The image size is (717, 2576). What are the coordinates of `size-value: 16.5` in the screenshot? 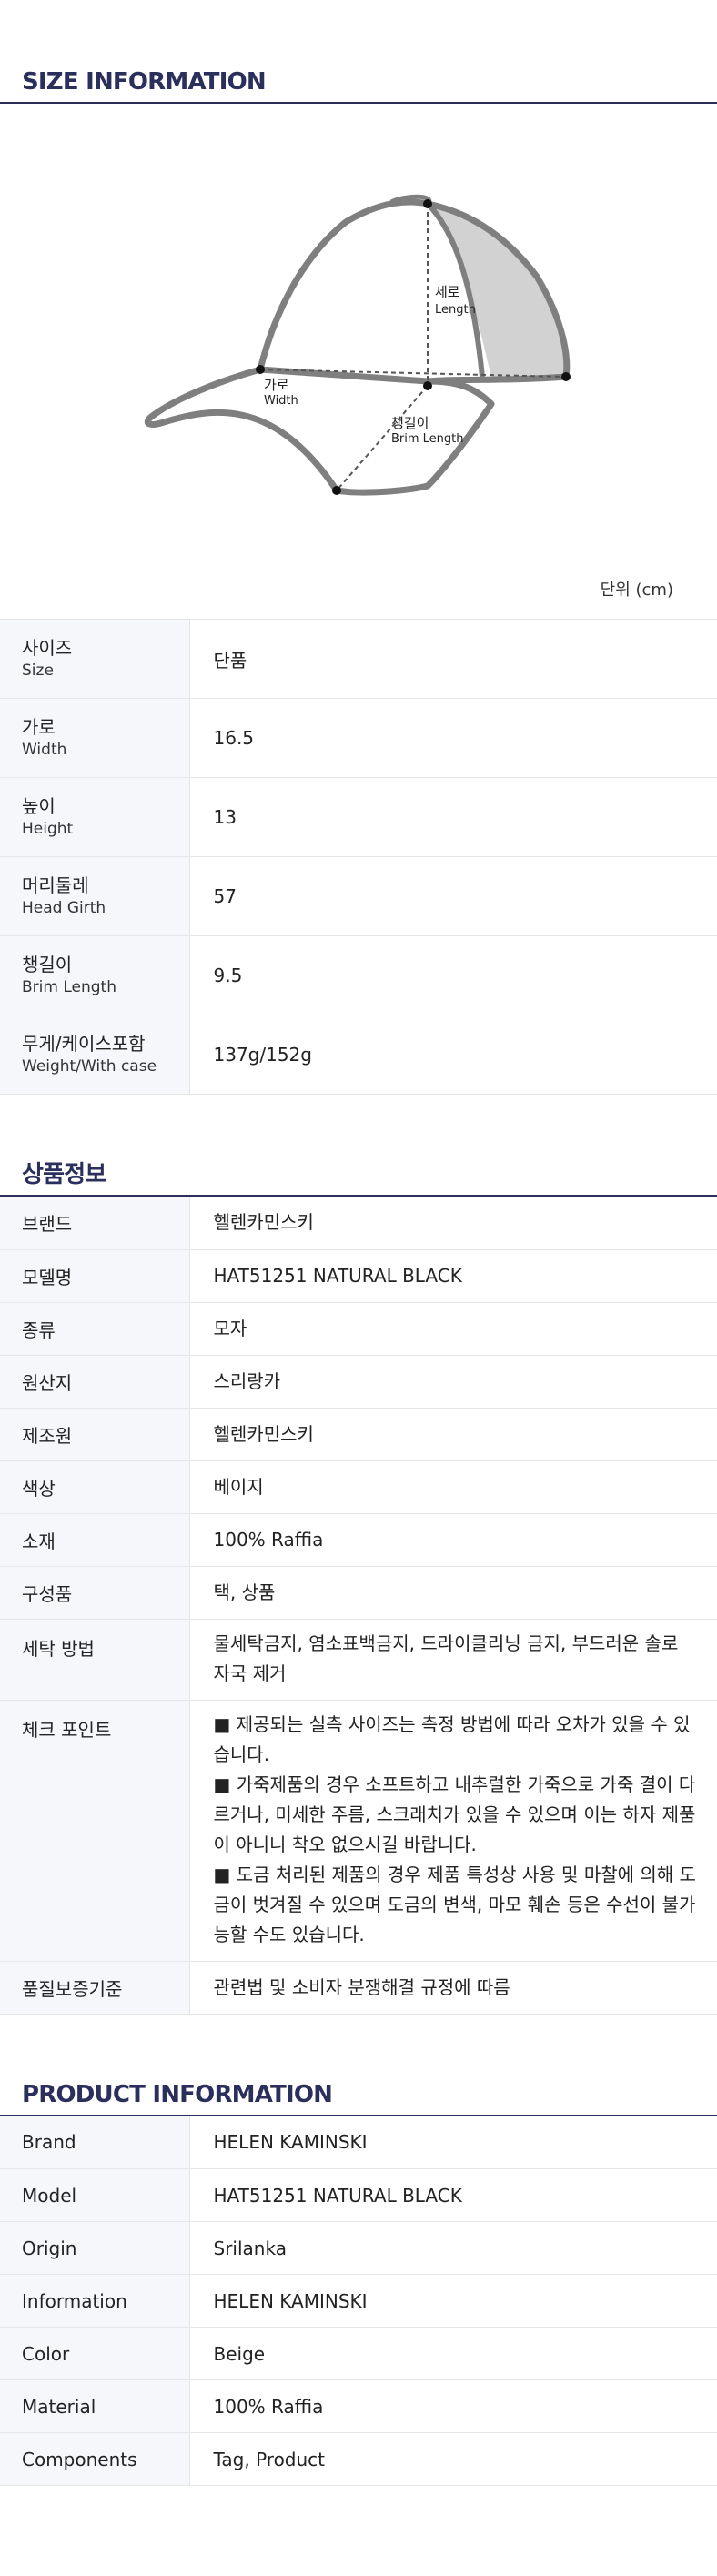 It's located at (453, 738).